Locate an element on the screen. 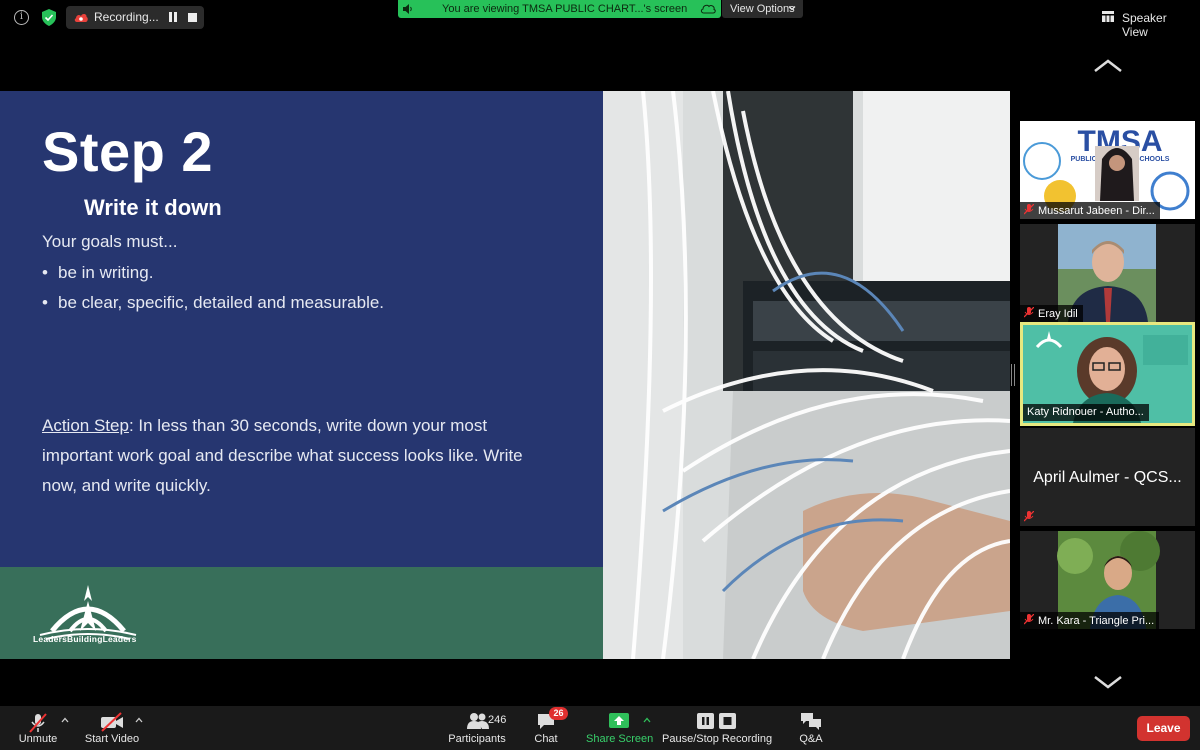  share-screen-icon is located at coordinates (619, 720).